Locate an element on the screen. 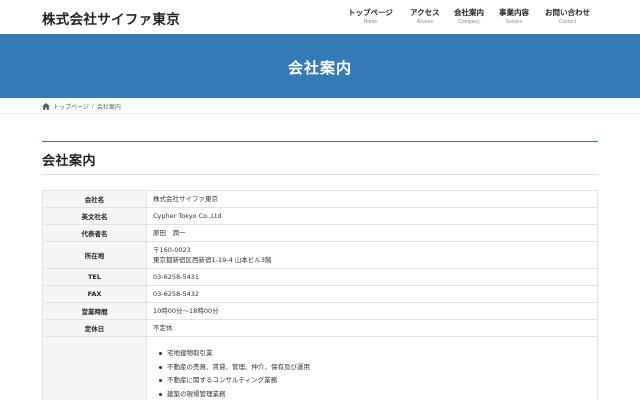 This screenshot has width=640, height=400. table-row: TEL 03-6258-5431 is located at coordinates (320, 277).